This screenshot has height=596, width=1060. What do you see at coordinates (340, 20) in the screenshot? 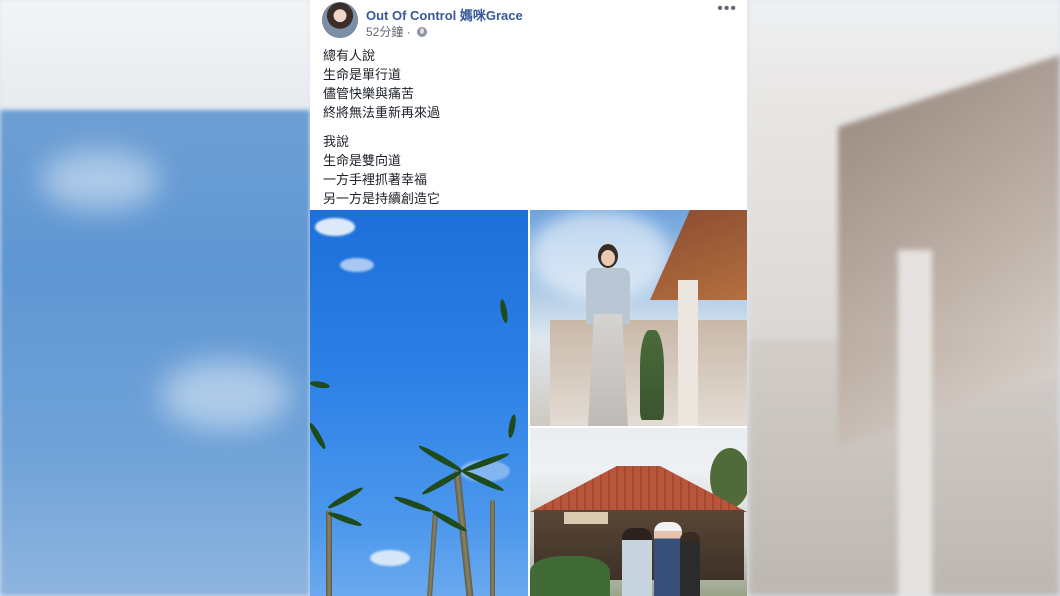
I see `avatar` at bounding box center [340, 20].